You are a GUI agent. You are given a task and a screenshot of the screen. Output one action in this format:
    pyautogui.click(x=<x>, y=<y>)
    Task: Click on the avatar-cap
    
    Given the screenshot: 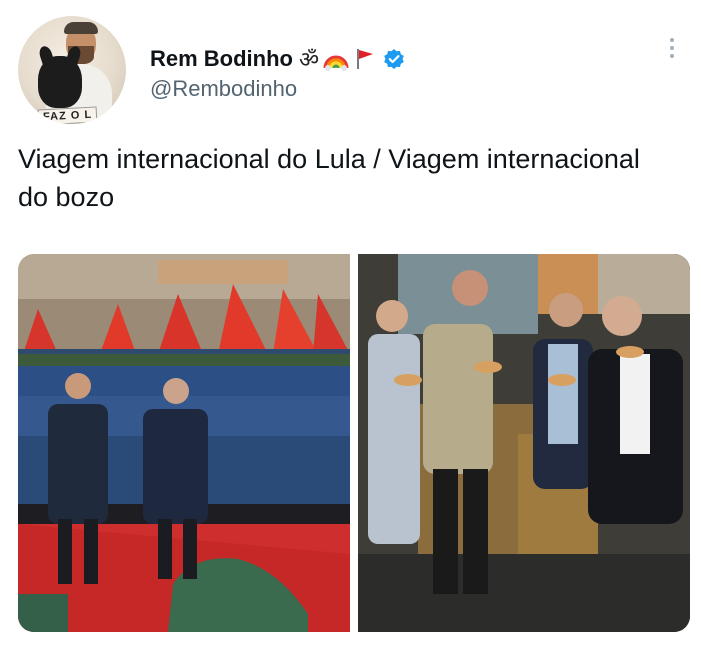 What is the action you would take?
    pyautogui.click(x=81, y=28)
    